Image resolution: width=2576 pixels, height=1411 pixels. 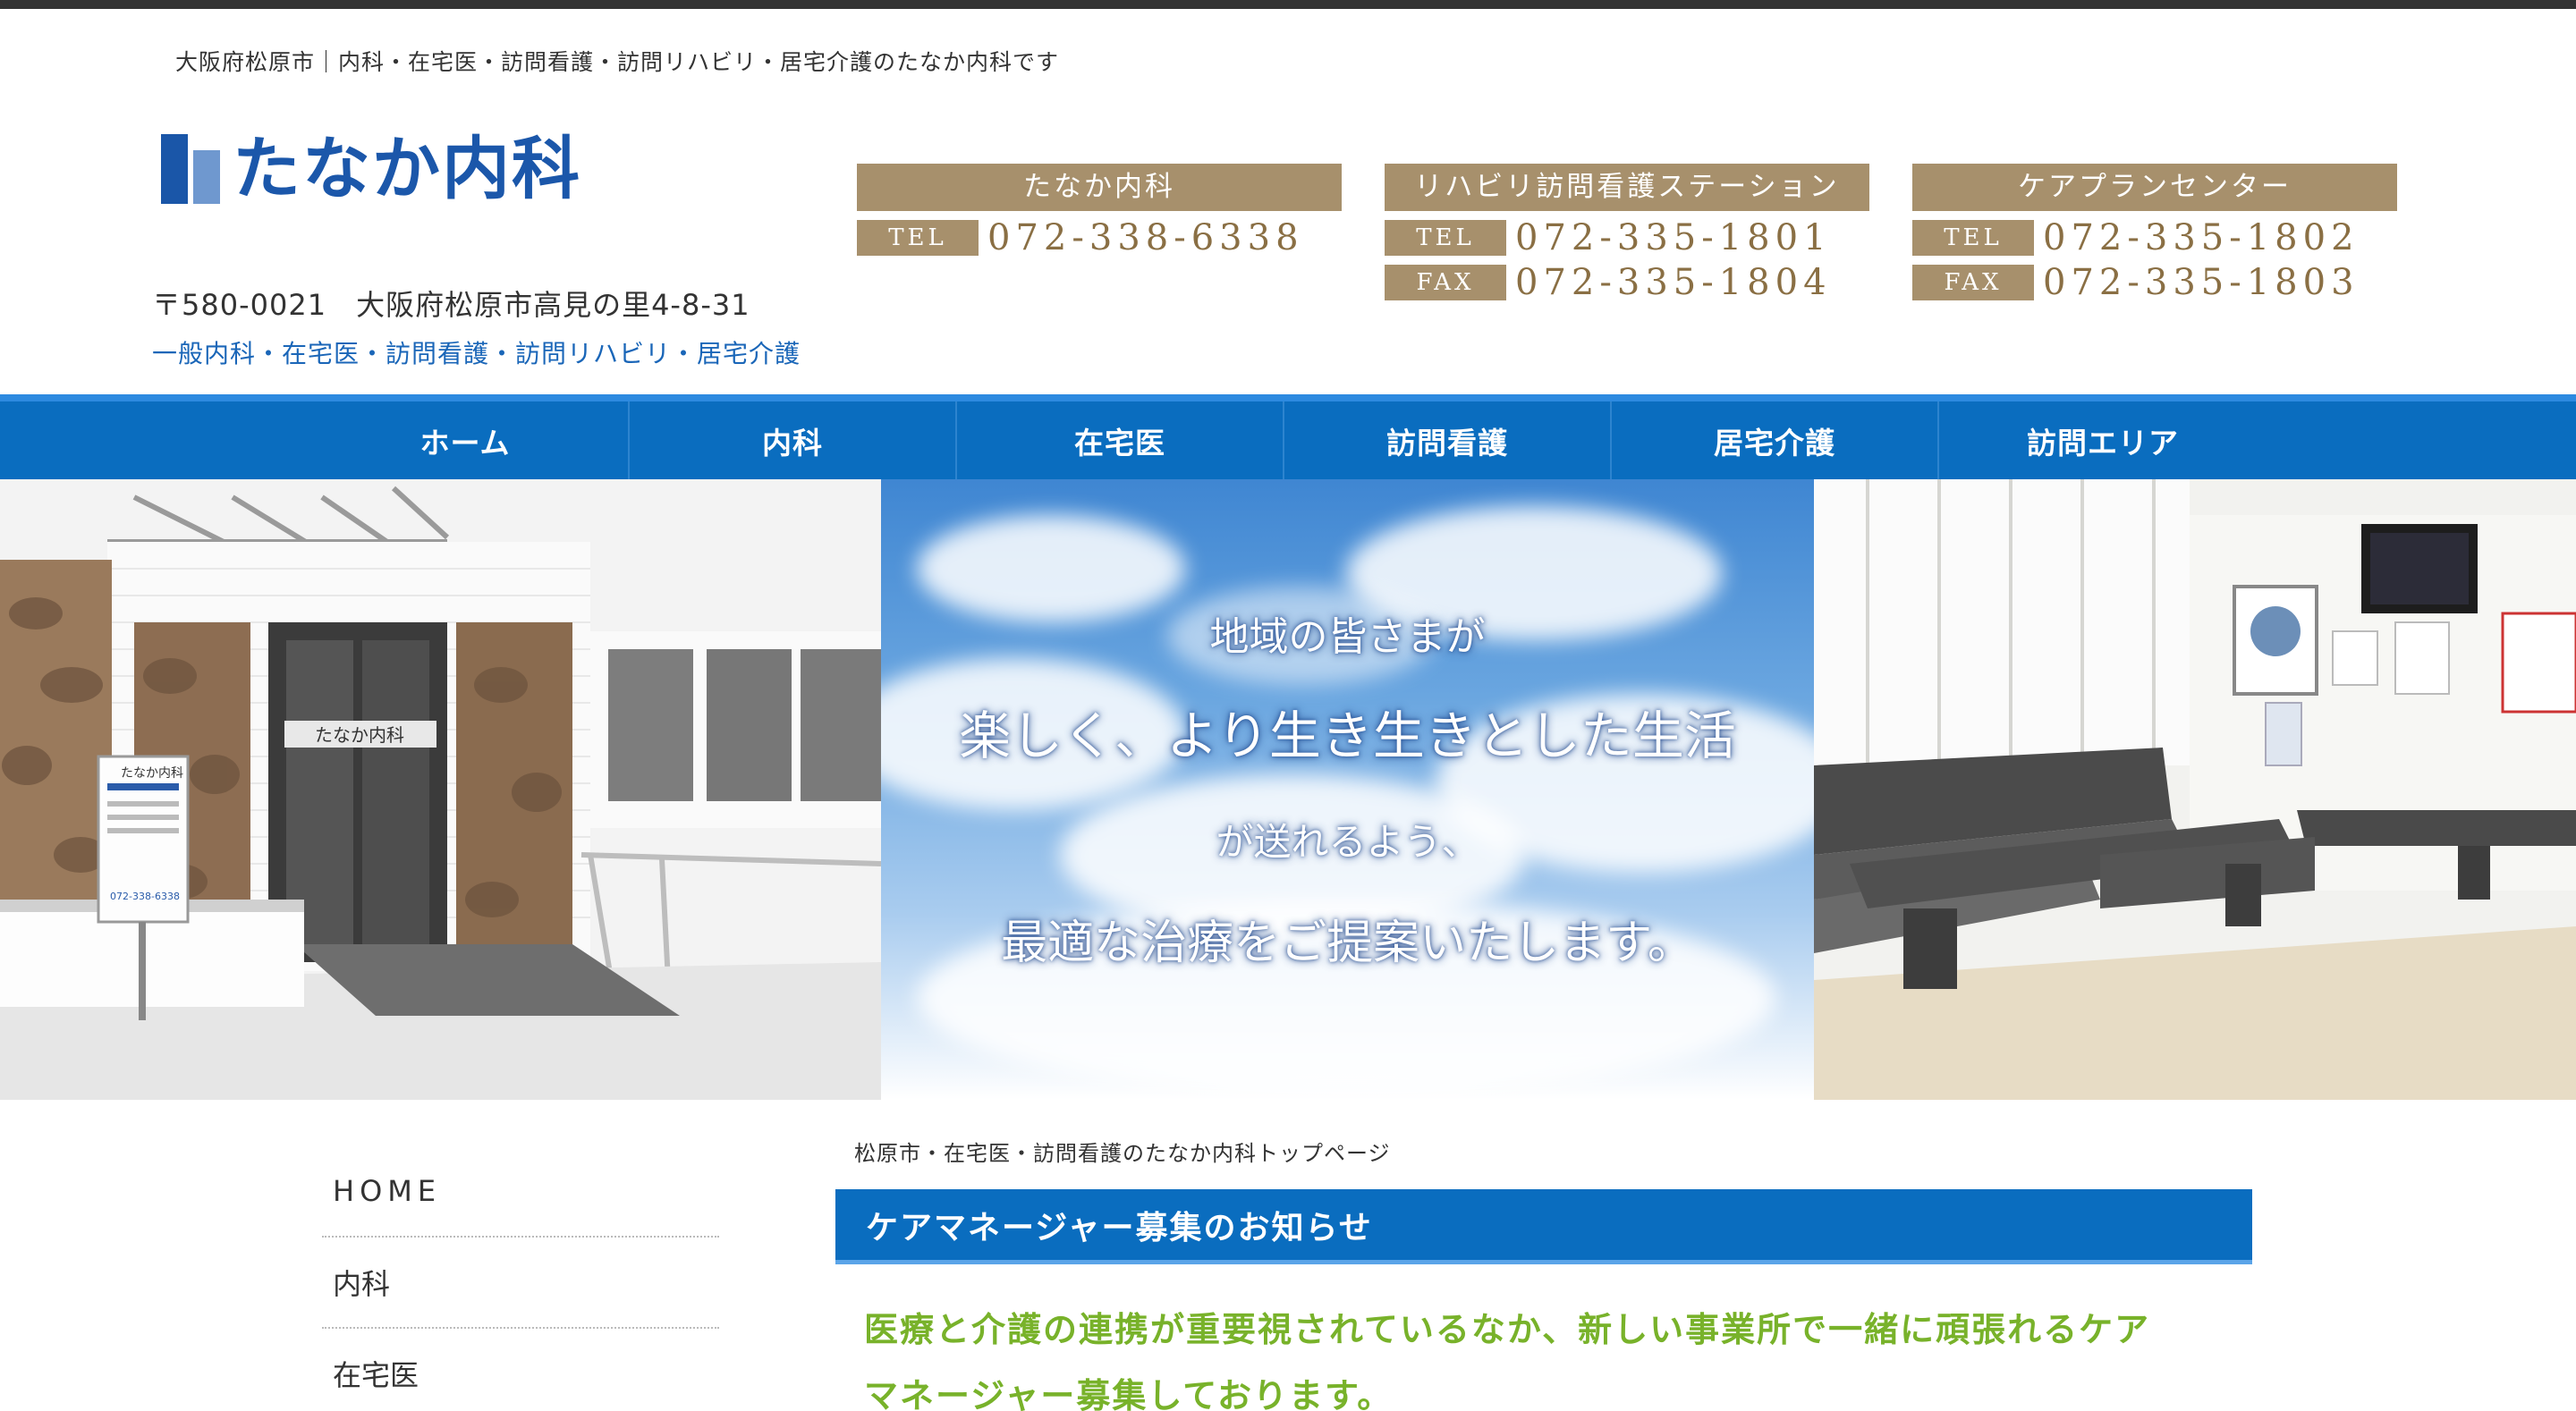 I want to click on nav-item-home: ホーム, so click(x=466, y=440).